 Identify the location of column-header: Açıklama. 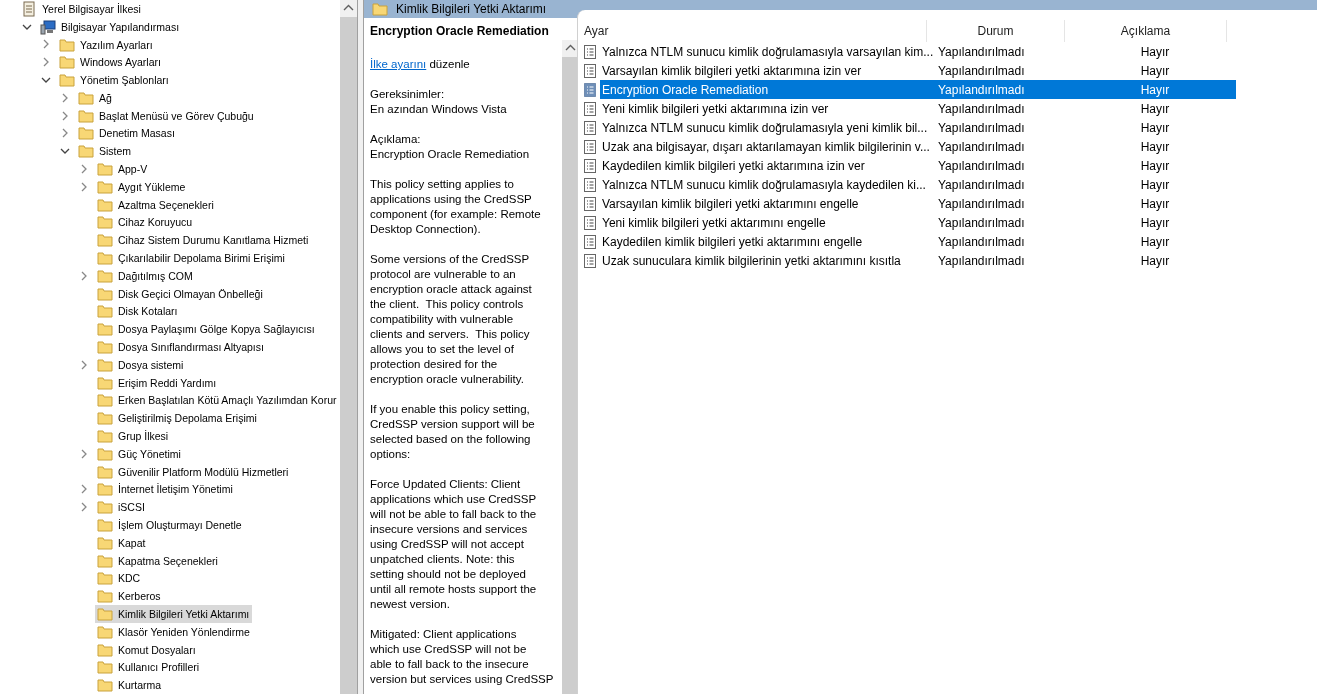
(1146, 31).